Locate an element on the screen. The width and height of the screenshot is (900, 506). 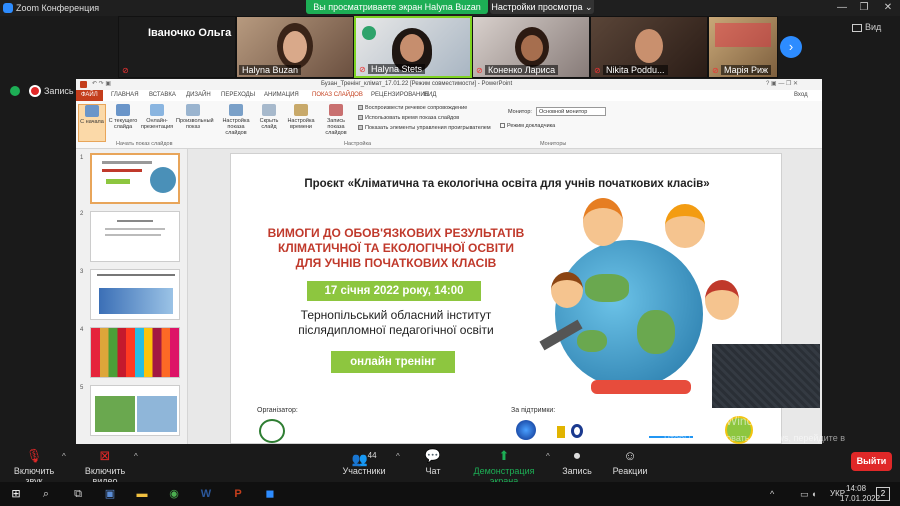
record-button: ⏺ Запись is located at coordinates (577, 463).